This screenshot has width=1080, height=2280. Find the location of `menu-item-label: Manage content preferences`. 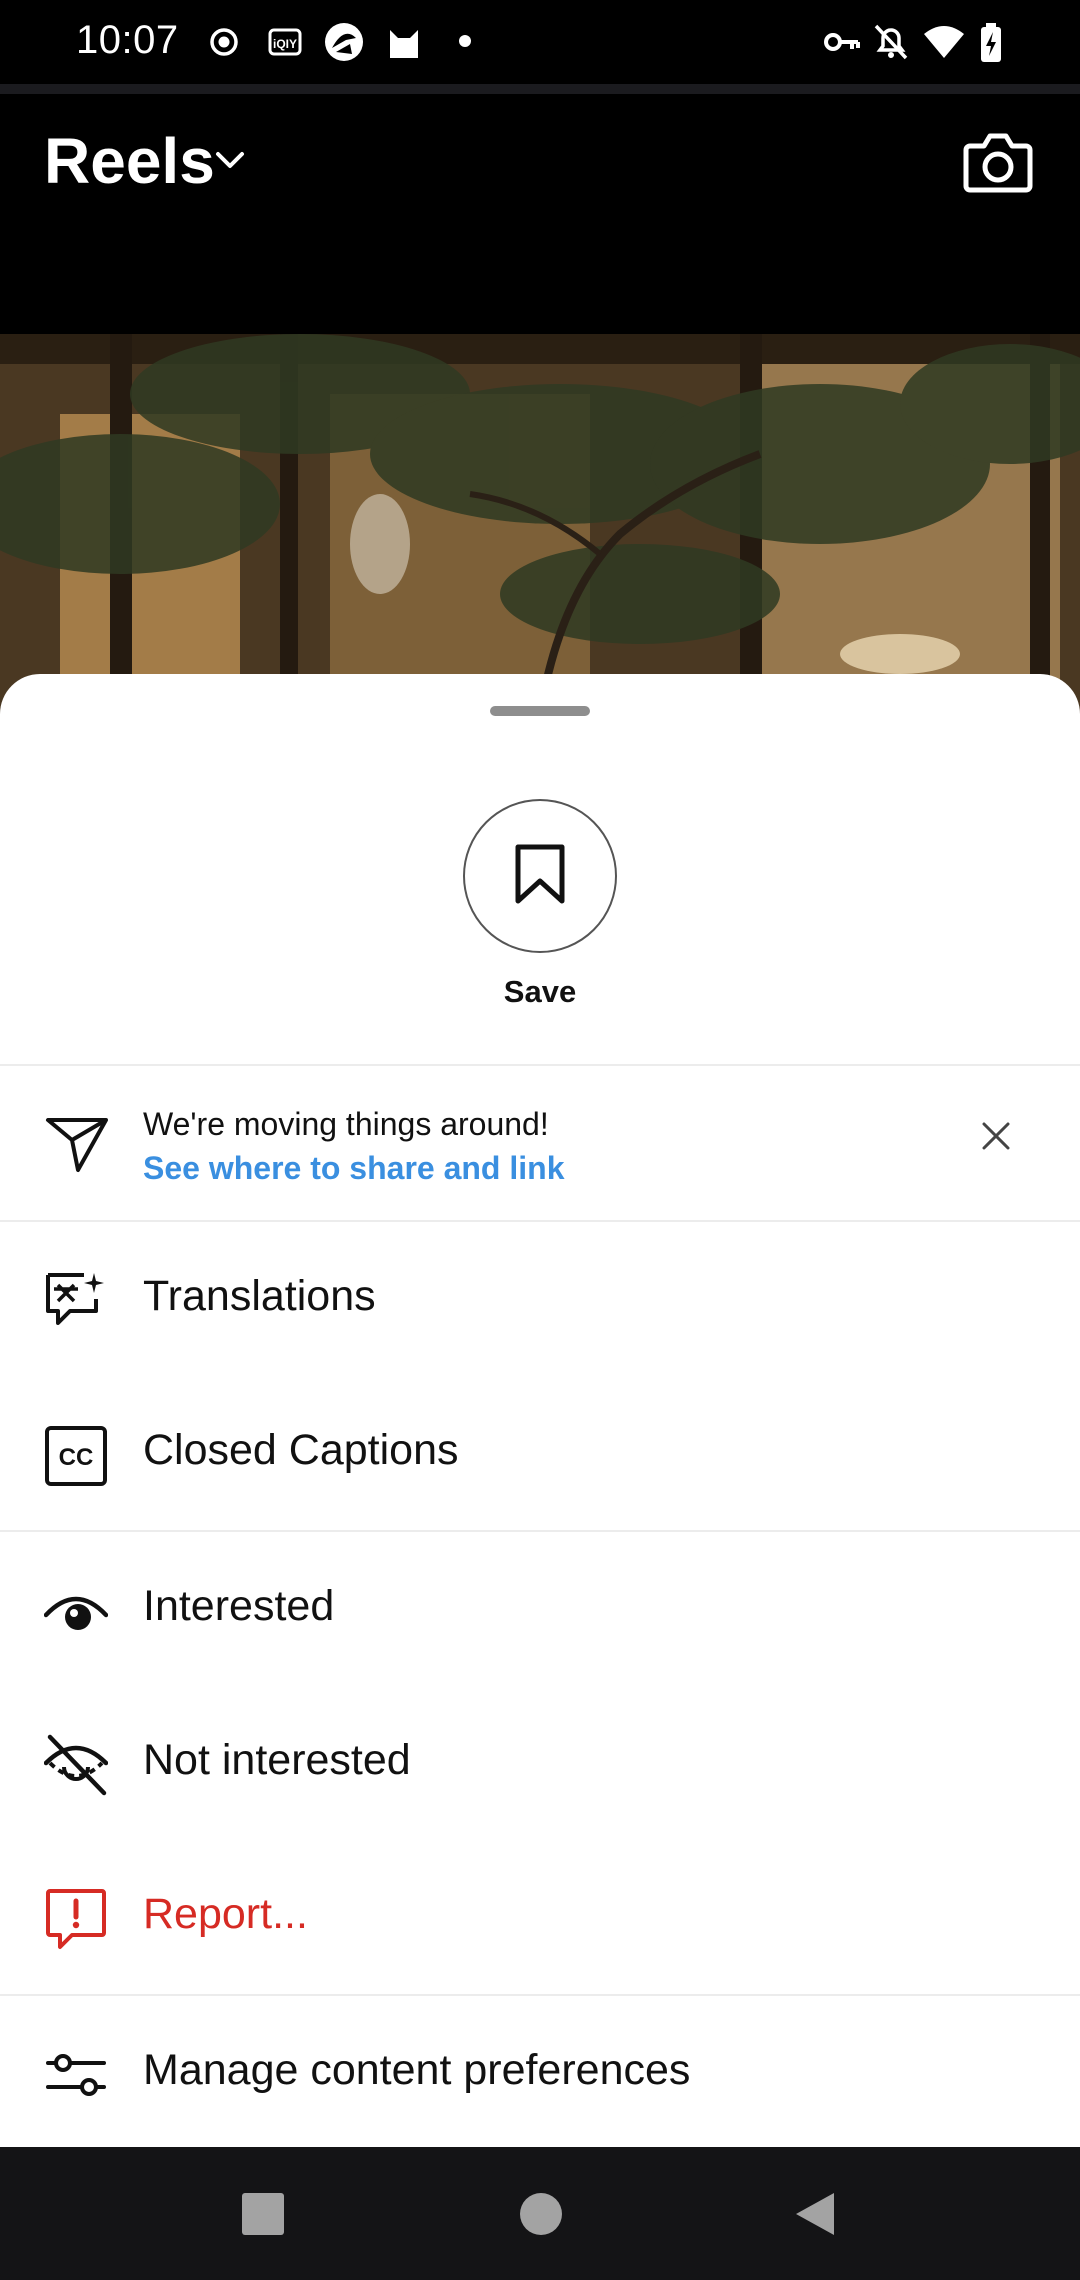

menu-item-label: Manage content preferences is located at coordinates (417, 2070).